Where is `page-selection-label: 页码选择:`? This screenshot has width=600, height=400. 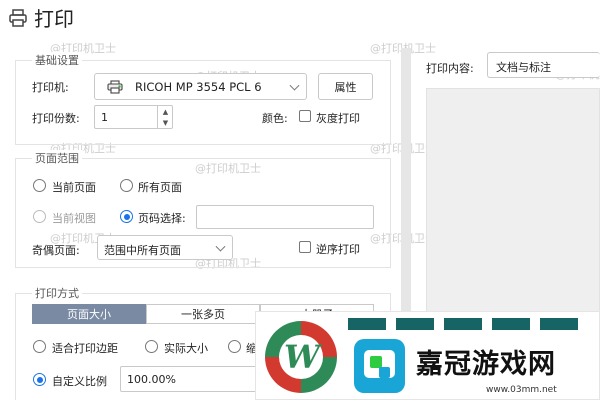
page-selection-label: 页码选择: is located at coordinates (162, 218).